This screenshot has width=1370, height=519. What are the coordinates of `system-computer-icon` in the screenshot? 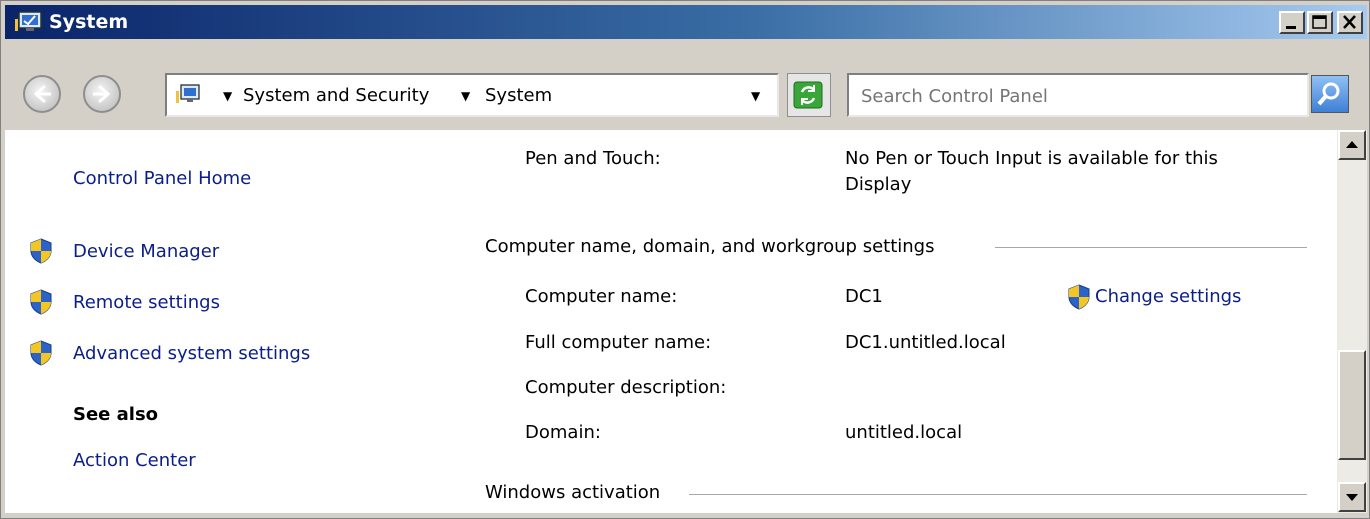 It's located at (28, 21).